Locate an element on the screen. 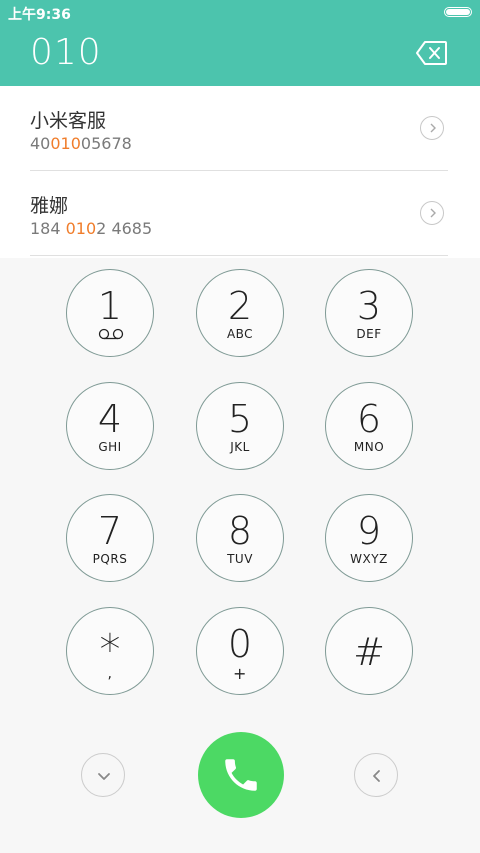 The height and width of the screenshot is (853, 480). contact-number: 184 0102 4685 is located at coordinates (91, 228).